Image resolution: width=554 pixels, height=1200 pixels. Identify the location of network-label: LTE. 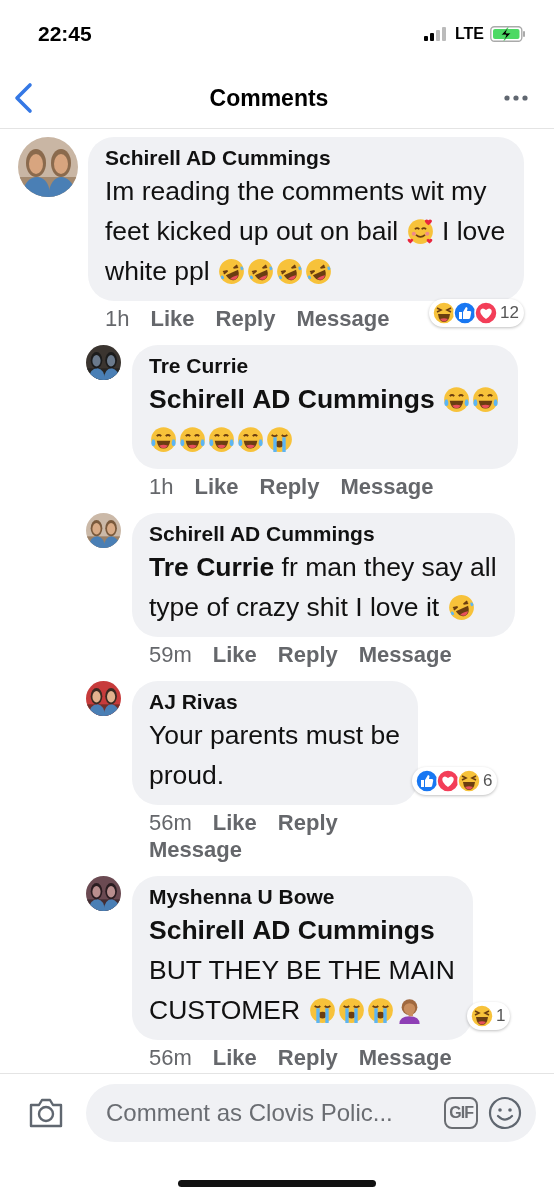
(469, 34).